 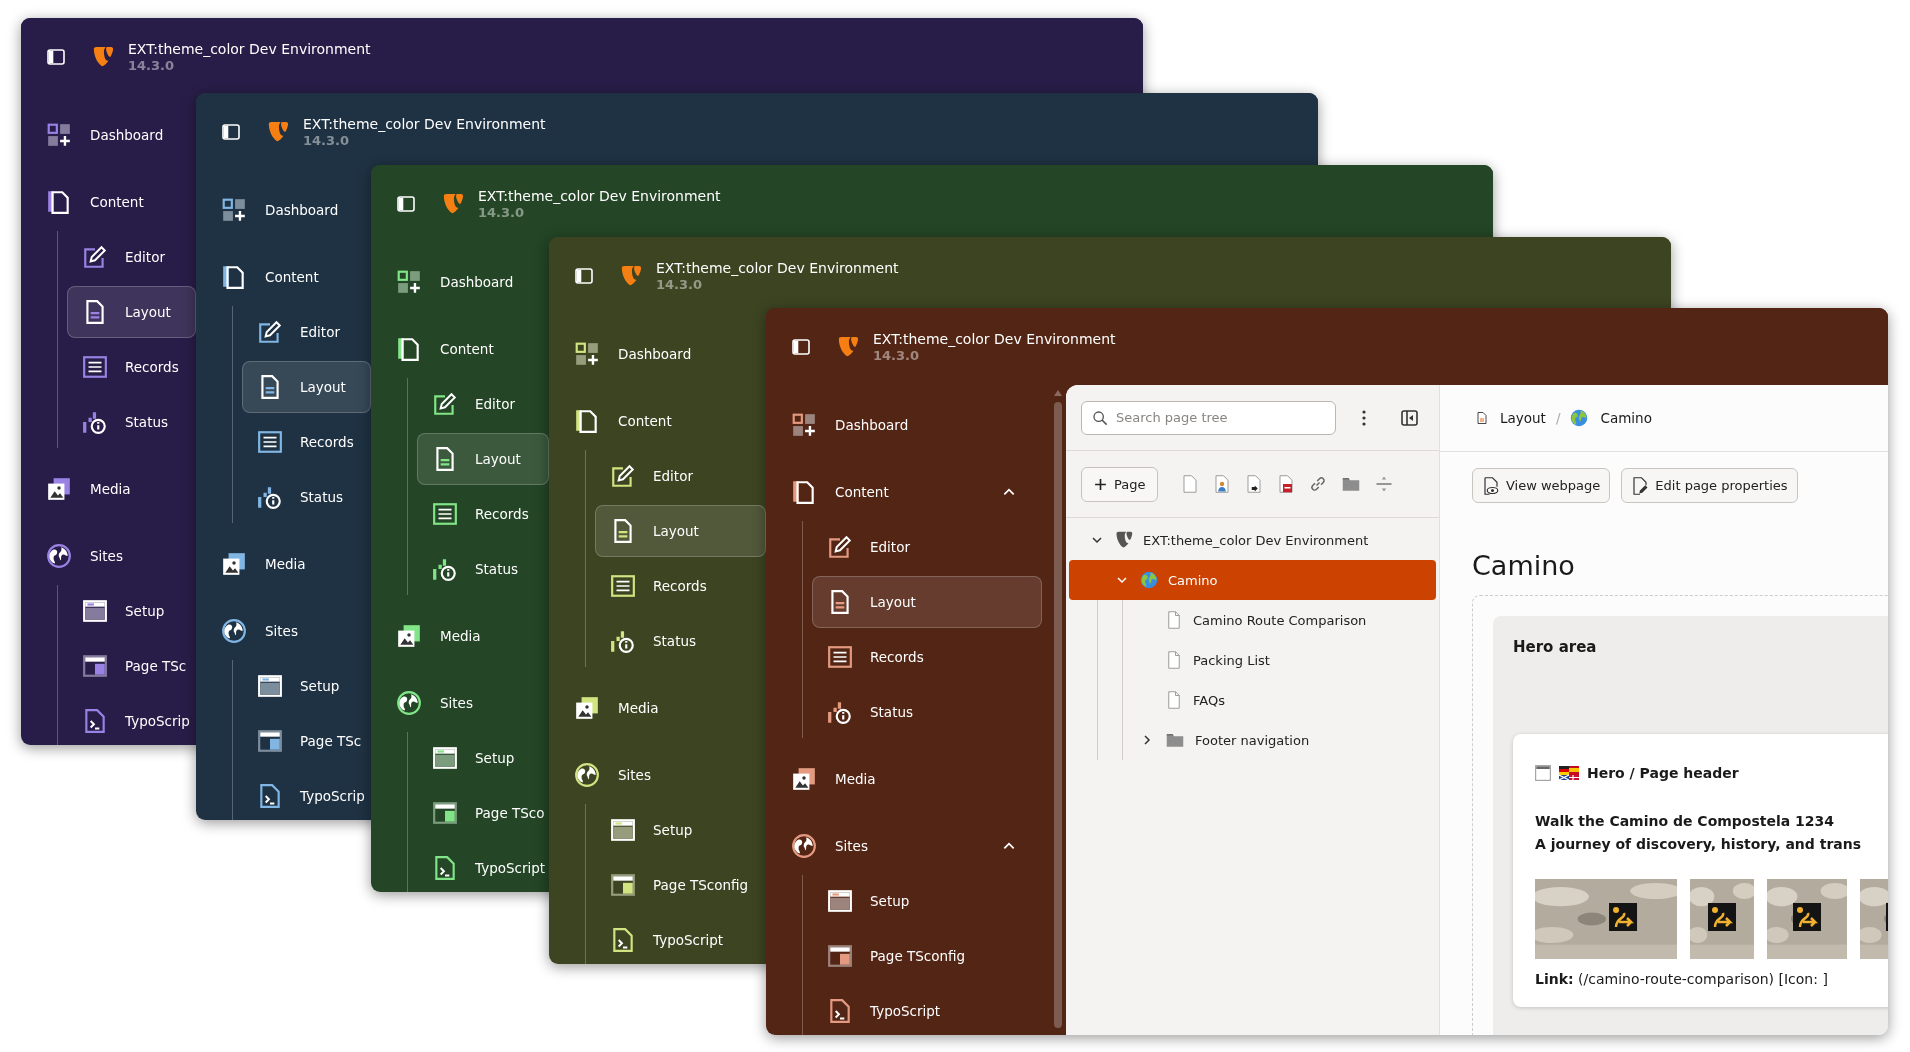 What do you see at coordinates (1286, 484) in the screenshot?
I see `page-badge-icon` at bounding box center [1286, 484].